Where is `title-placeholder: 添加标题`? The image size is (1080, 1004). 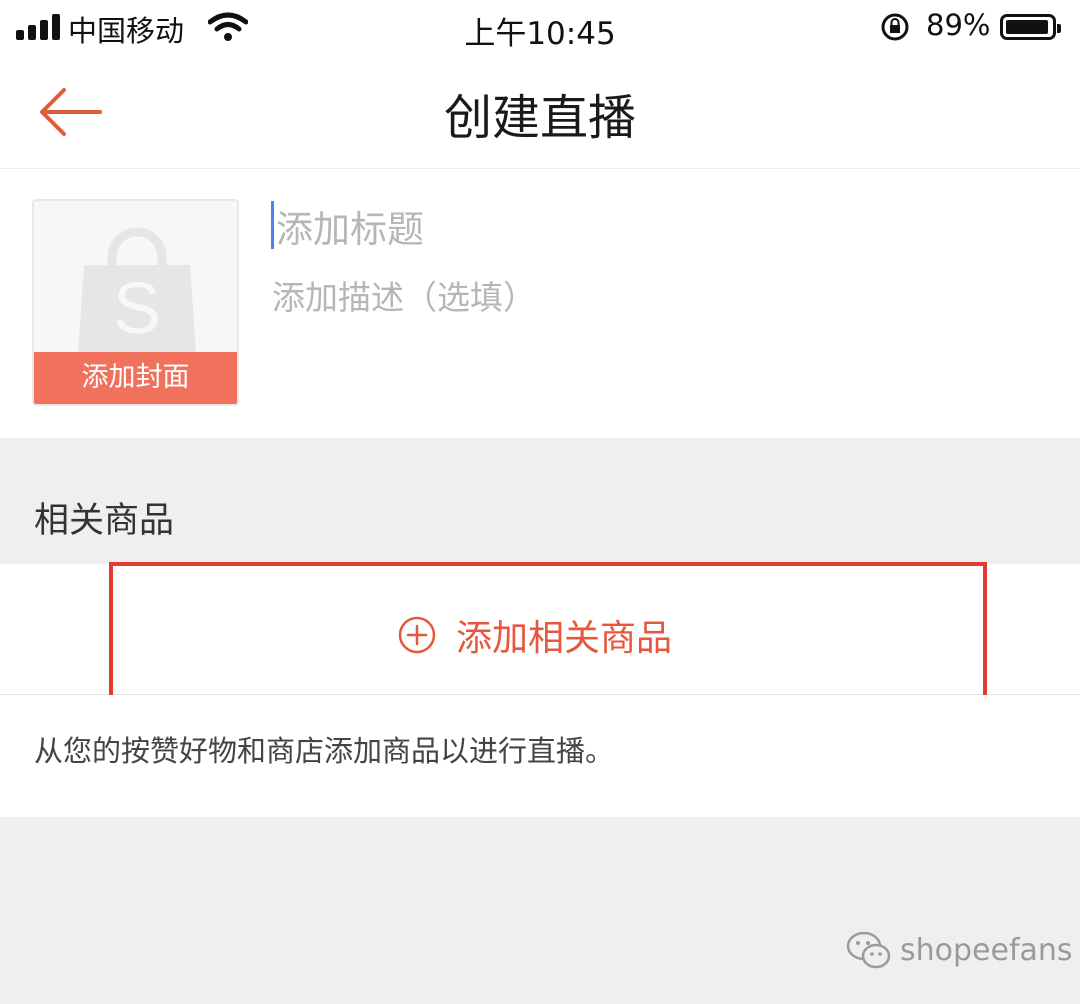
title-placeholder: 添加标题 is located at coordinates (350, 229).